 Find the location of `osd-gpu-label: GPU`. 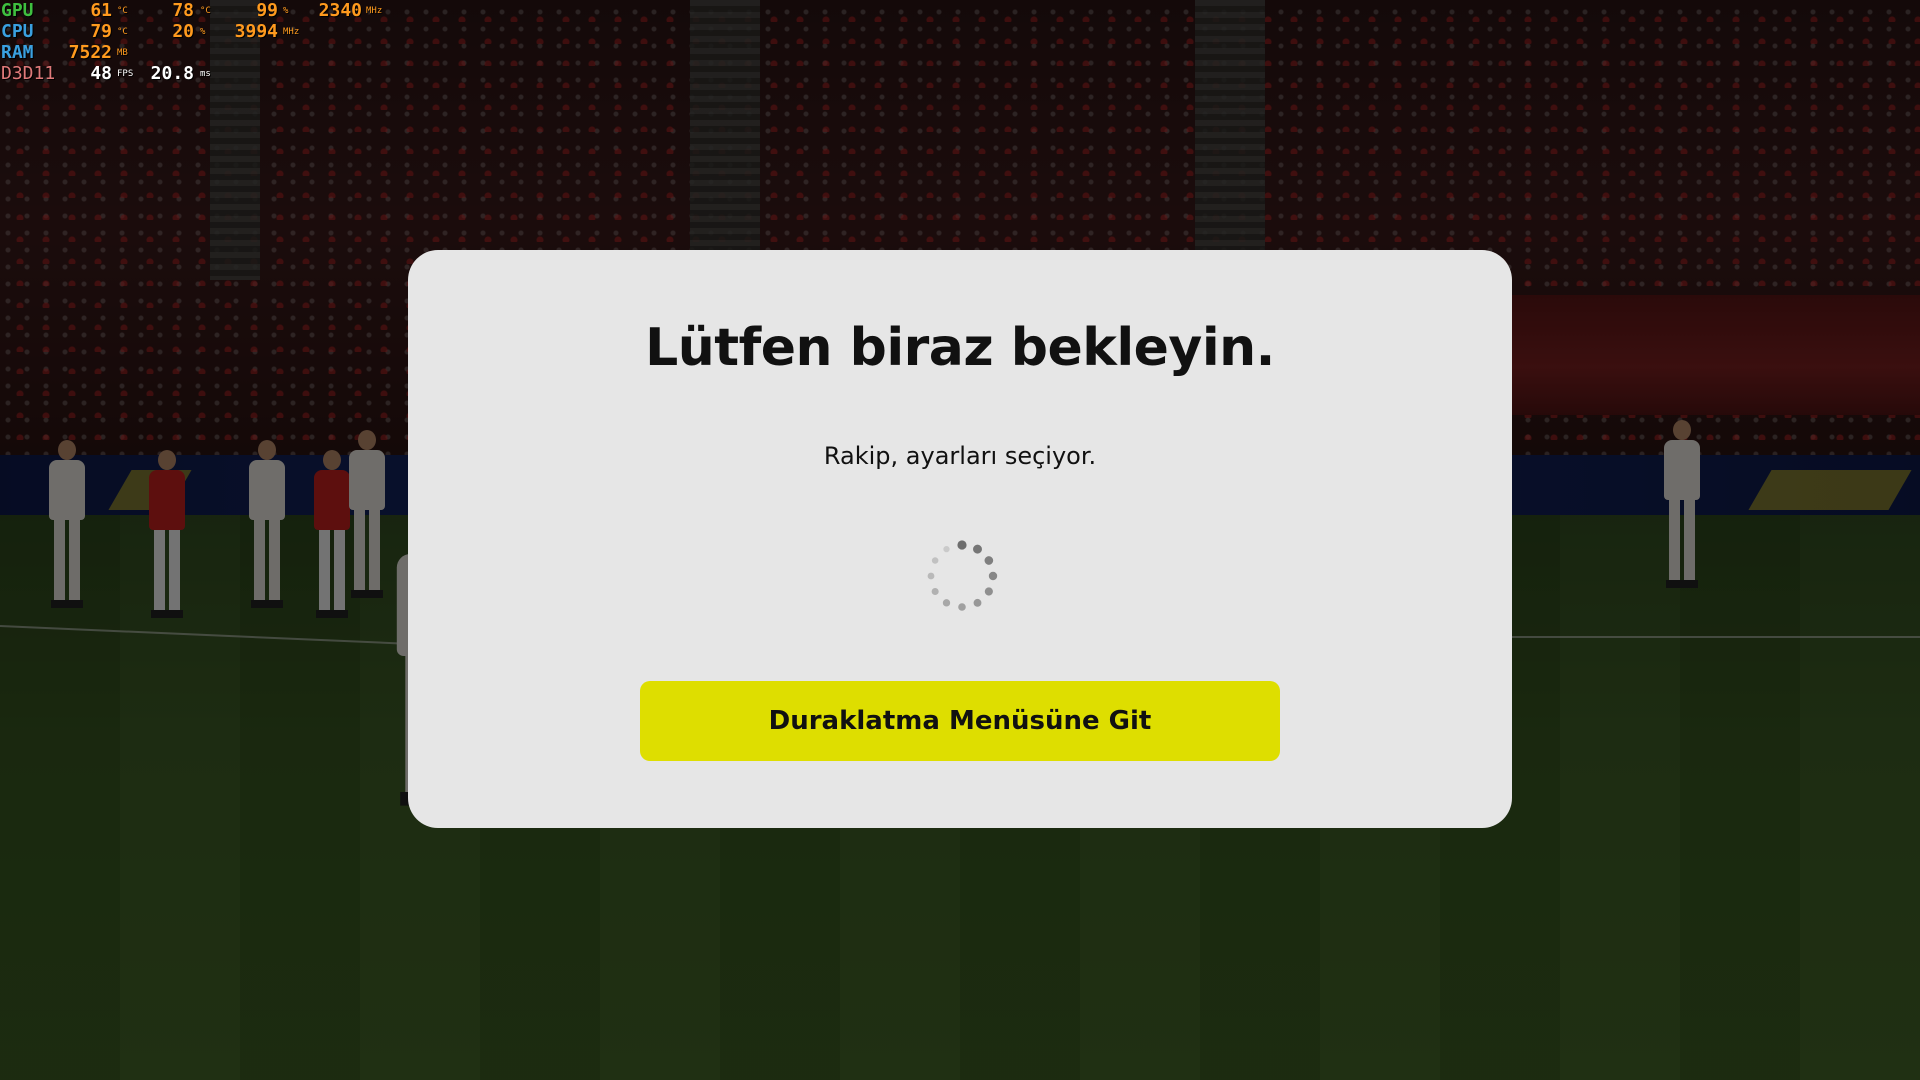

osd-gpu-label: GPU is located at coordinates (17, 10).